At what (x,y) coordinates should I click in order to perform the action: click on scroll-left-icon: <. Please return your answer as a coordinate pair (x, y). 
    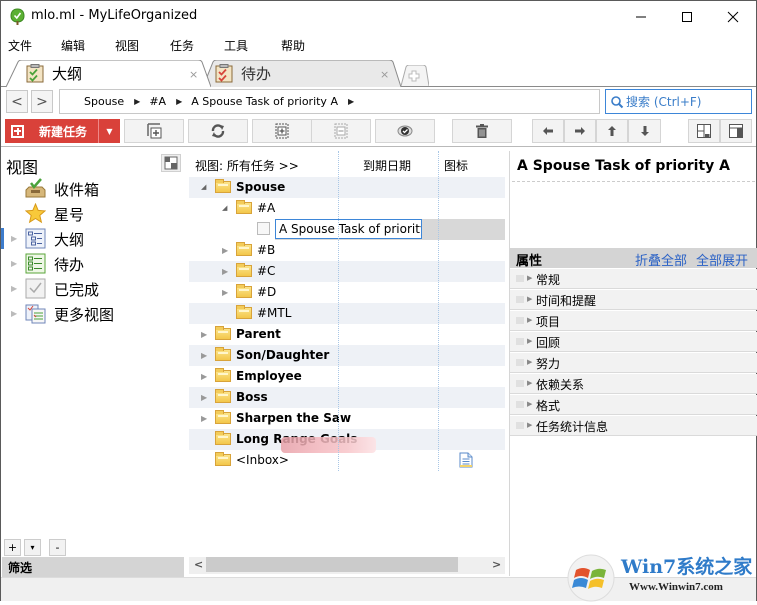
    Looking at the image, I should click on (198, 564).